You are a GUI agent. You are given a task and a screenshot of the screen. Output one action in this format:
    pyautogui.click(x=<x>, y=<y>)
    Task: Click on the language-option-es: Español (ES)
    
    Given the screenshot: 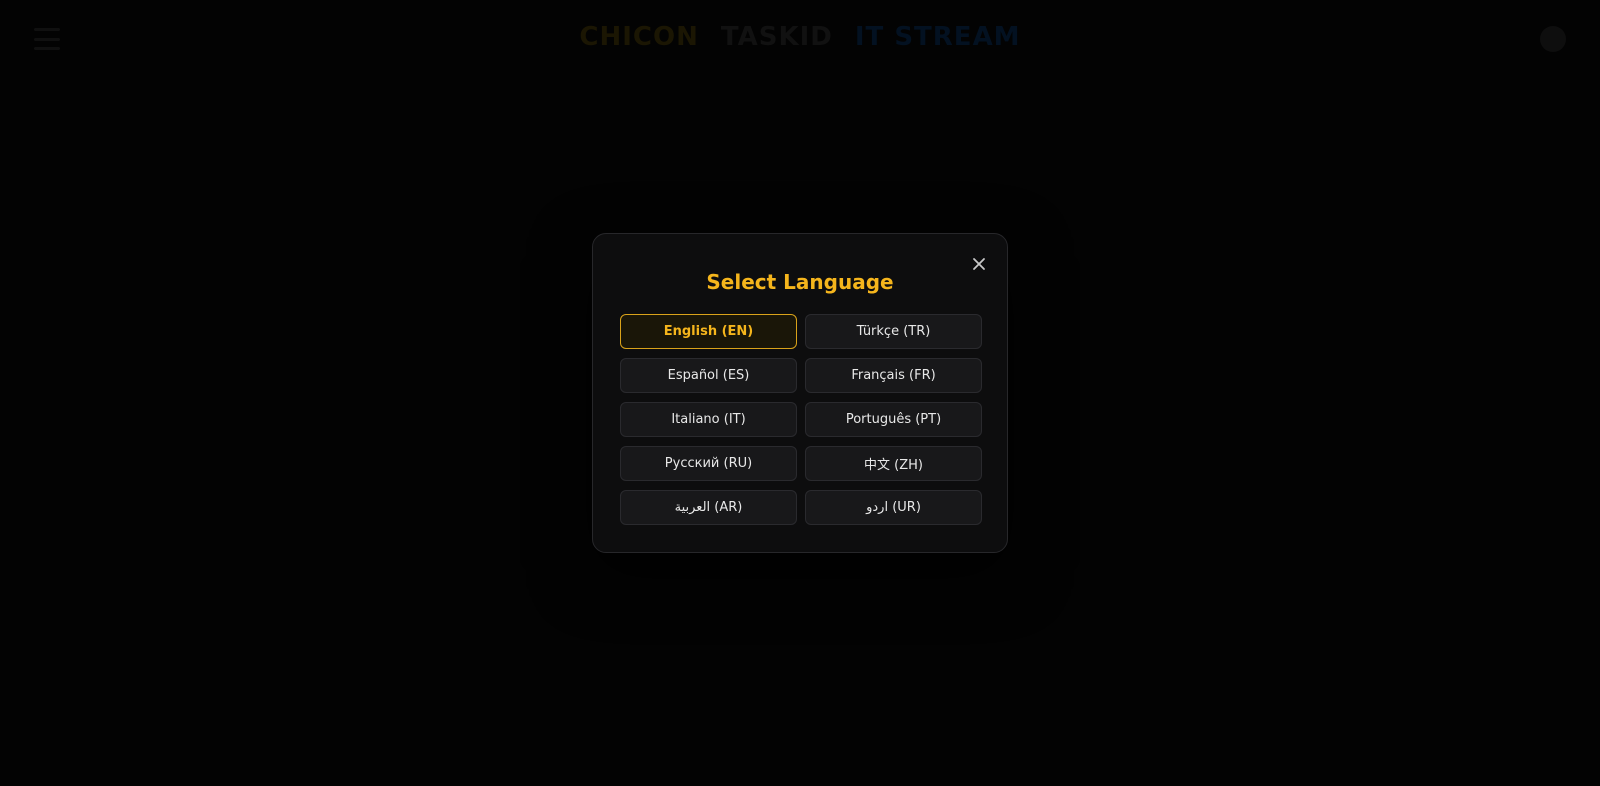 What is the action you would take?
    pyautogui.click(x=708, y=375)
    